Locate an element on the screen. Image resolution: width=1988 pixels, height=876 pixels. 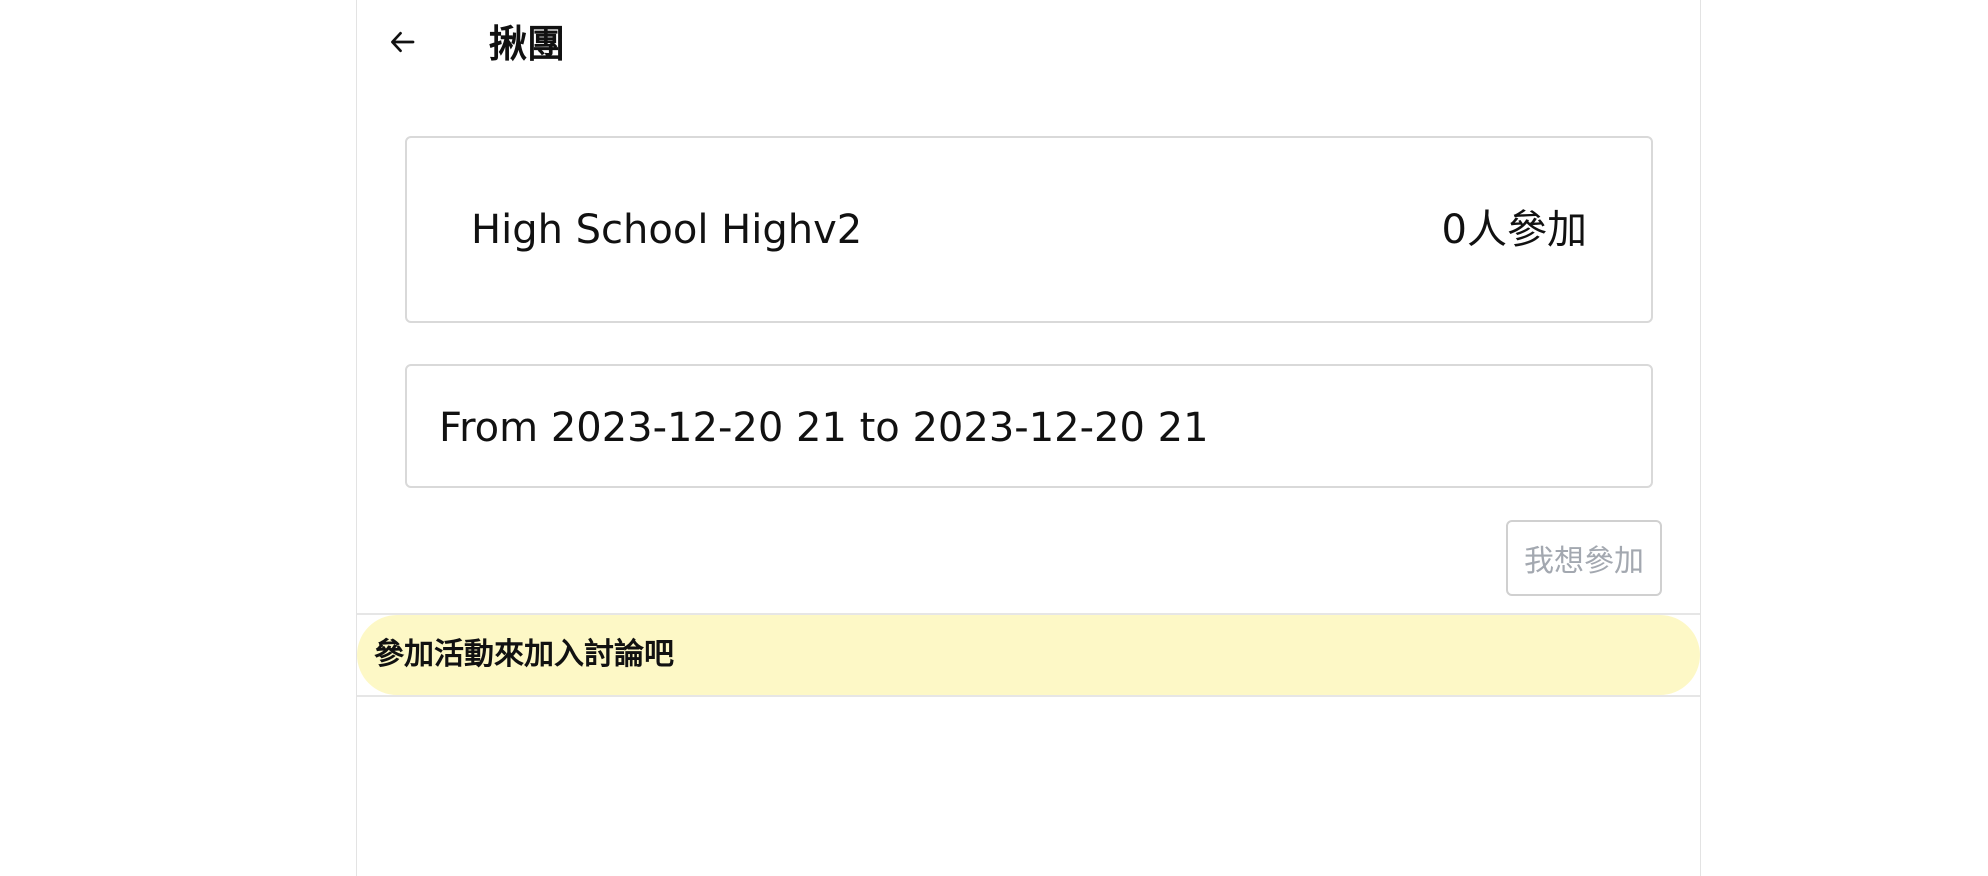
discussion-banner: 參加活動來加入討論吧 is located at coordinates (1028, 655).